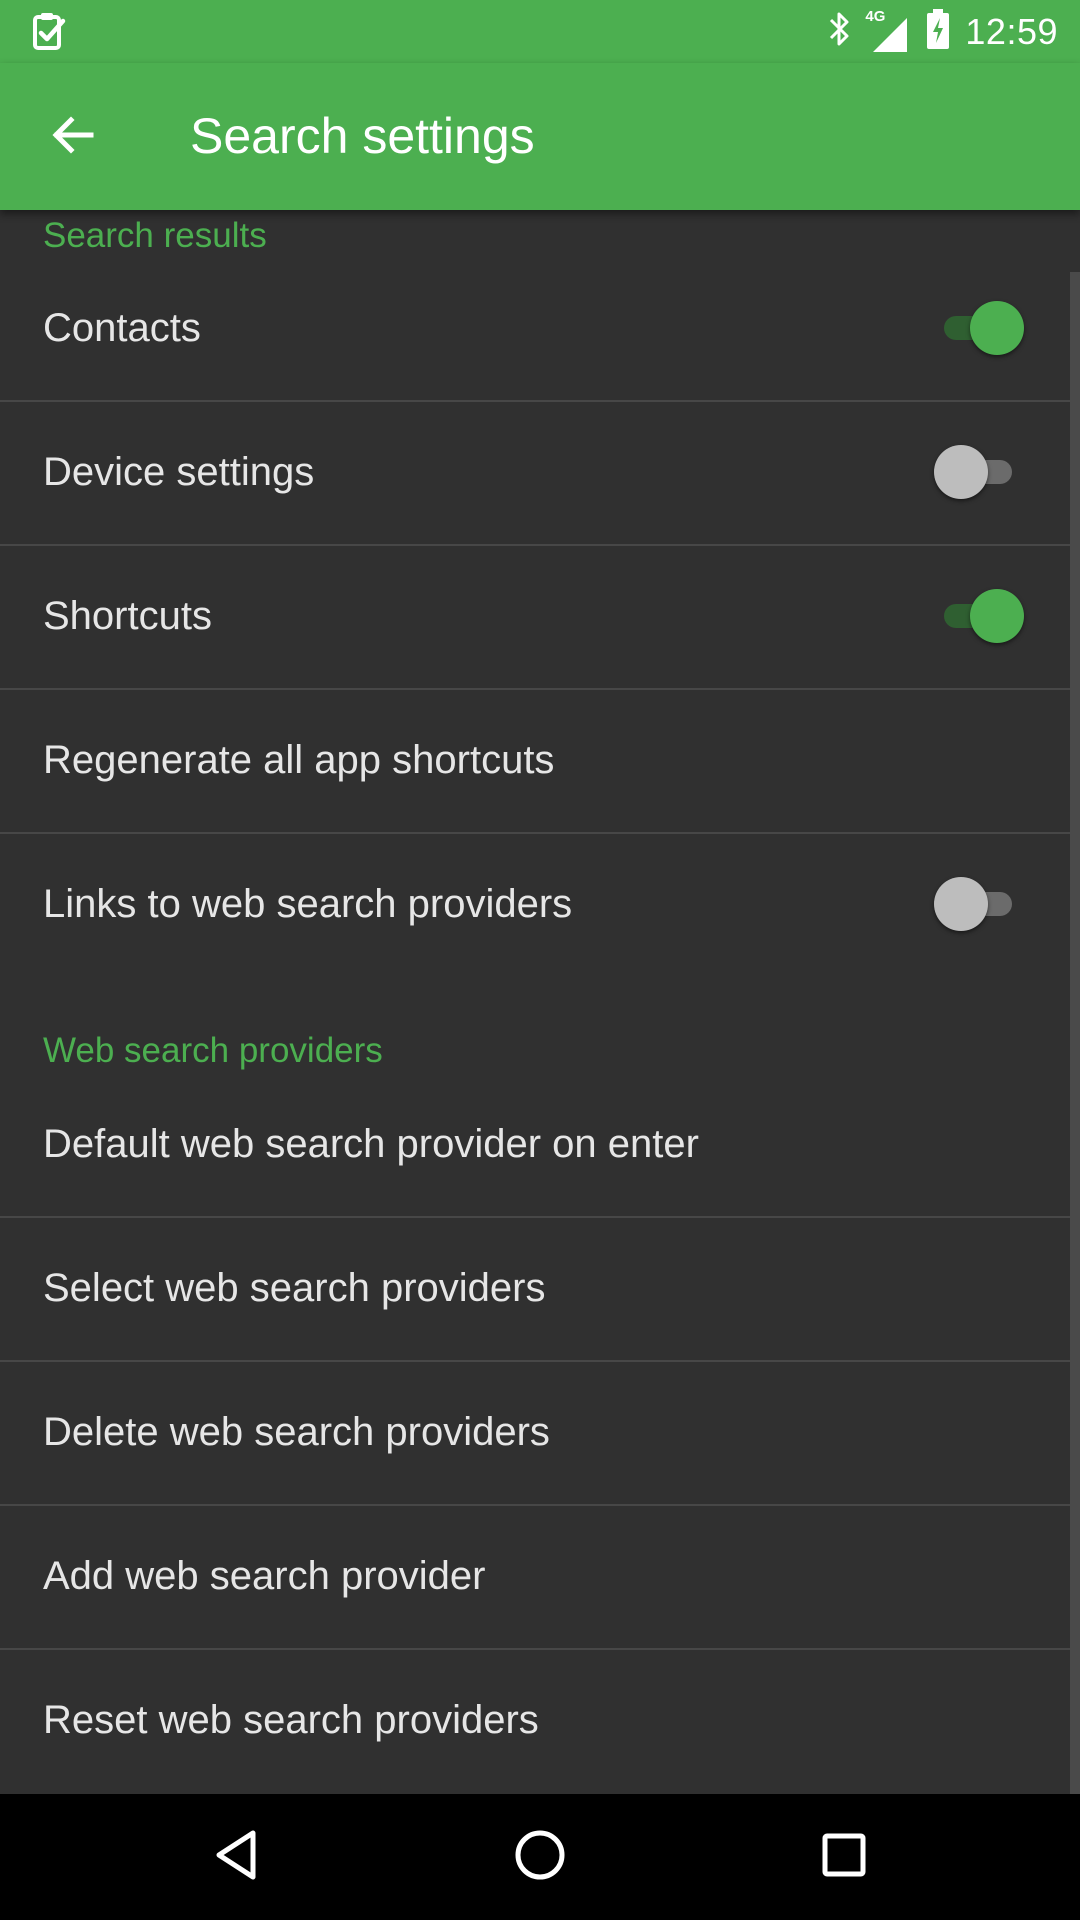 This screenshot has width=1080, height=1920. Describe the element at coordinates (535, 328) in the screenshot. I see `pref-contacts: Contacts` at that location.